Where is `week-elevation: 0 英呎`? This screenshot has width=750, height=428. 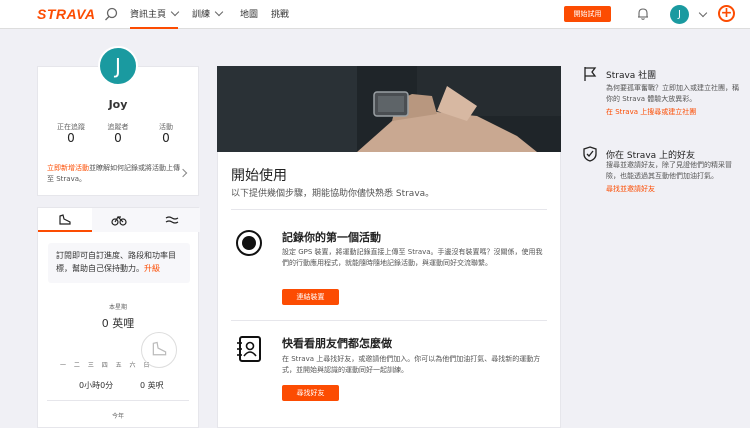
week-elevation: 0 英呎 is located at coordinates (152, 385).